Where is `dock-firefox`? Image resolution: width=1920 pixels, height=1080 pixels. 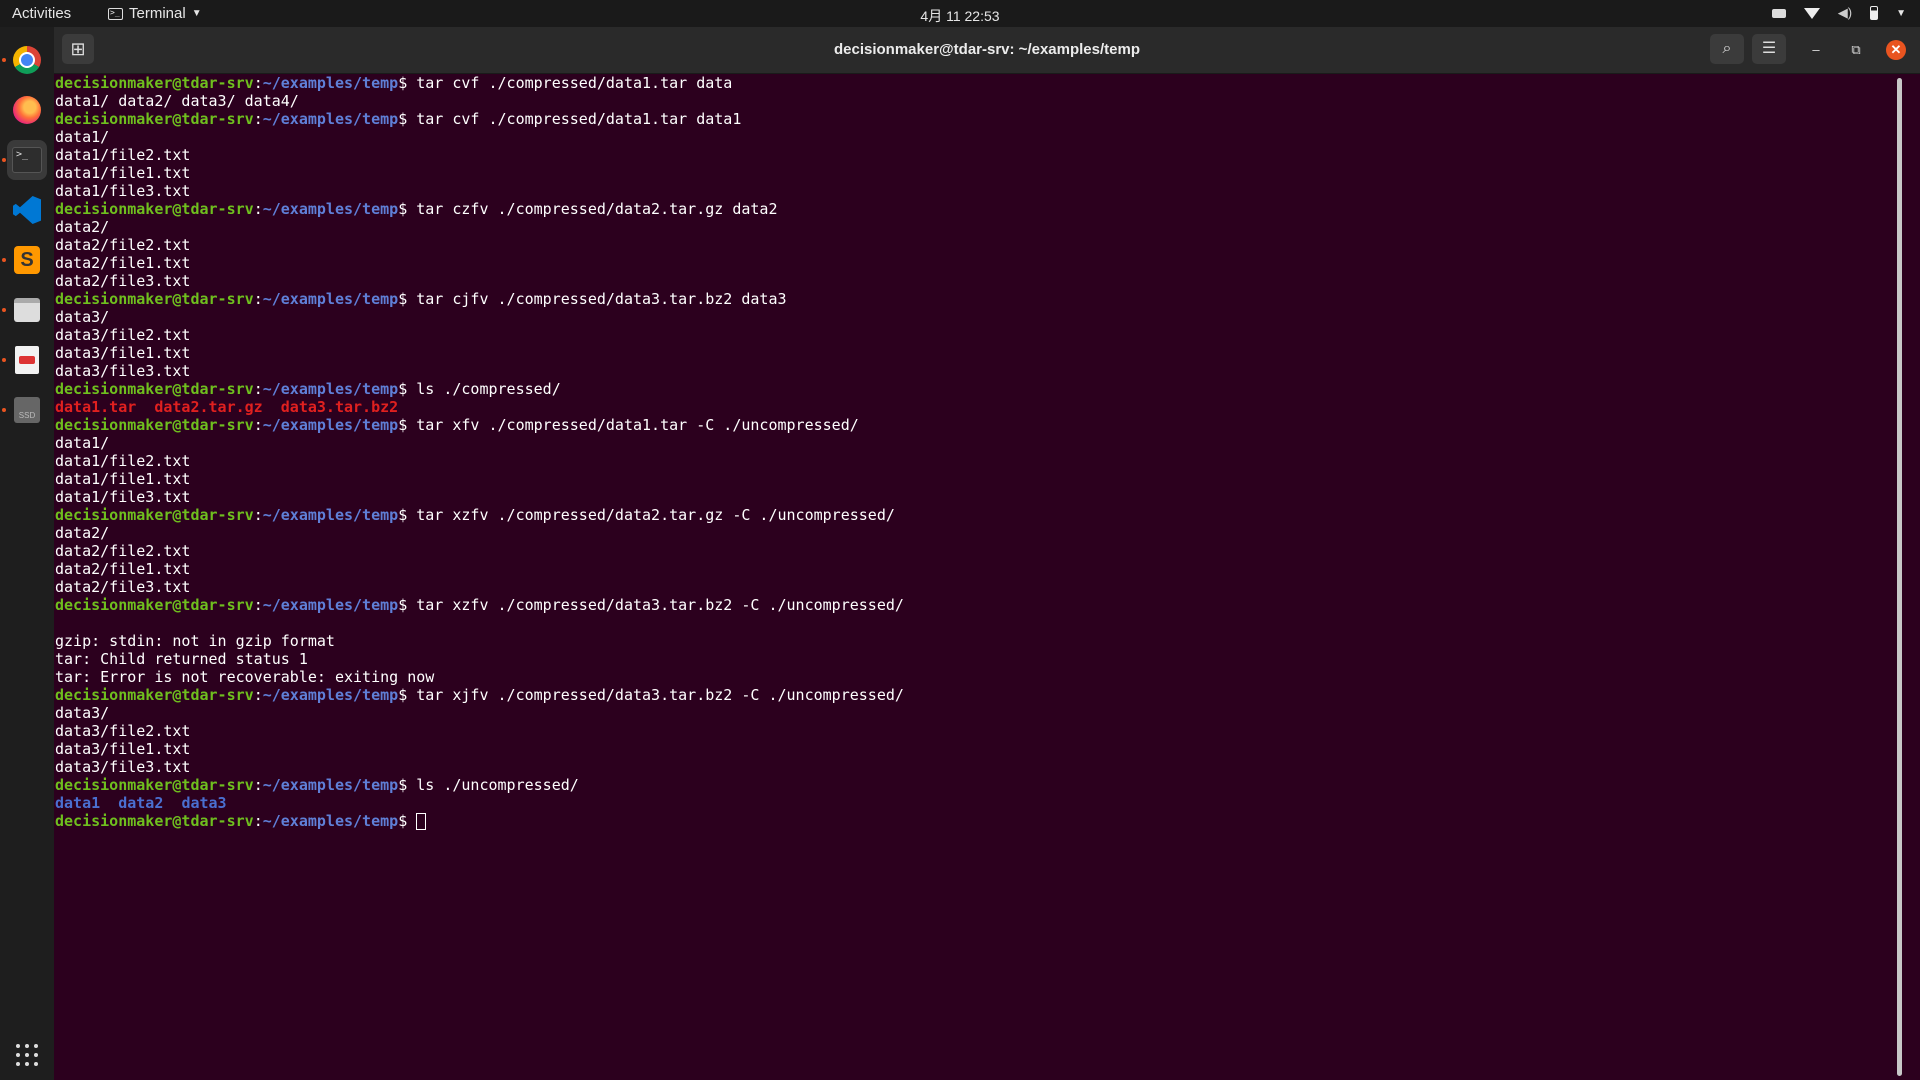 dock-firefox is located at coordinates (27, 110).